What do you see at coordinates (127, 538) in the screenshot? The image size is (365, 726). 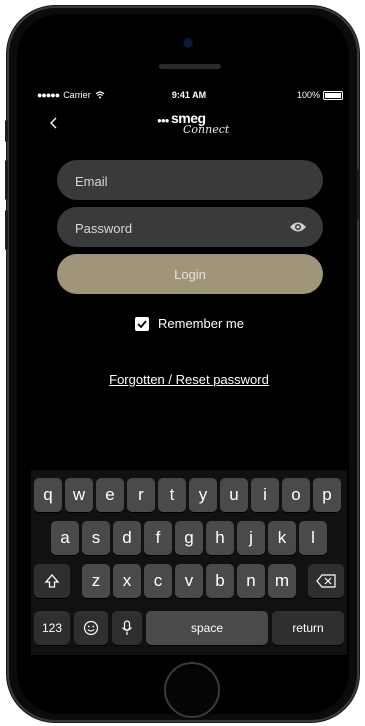 I see `key-d: d` at bounding box center [127, 538].